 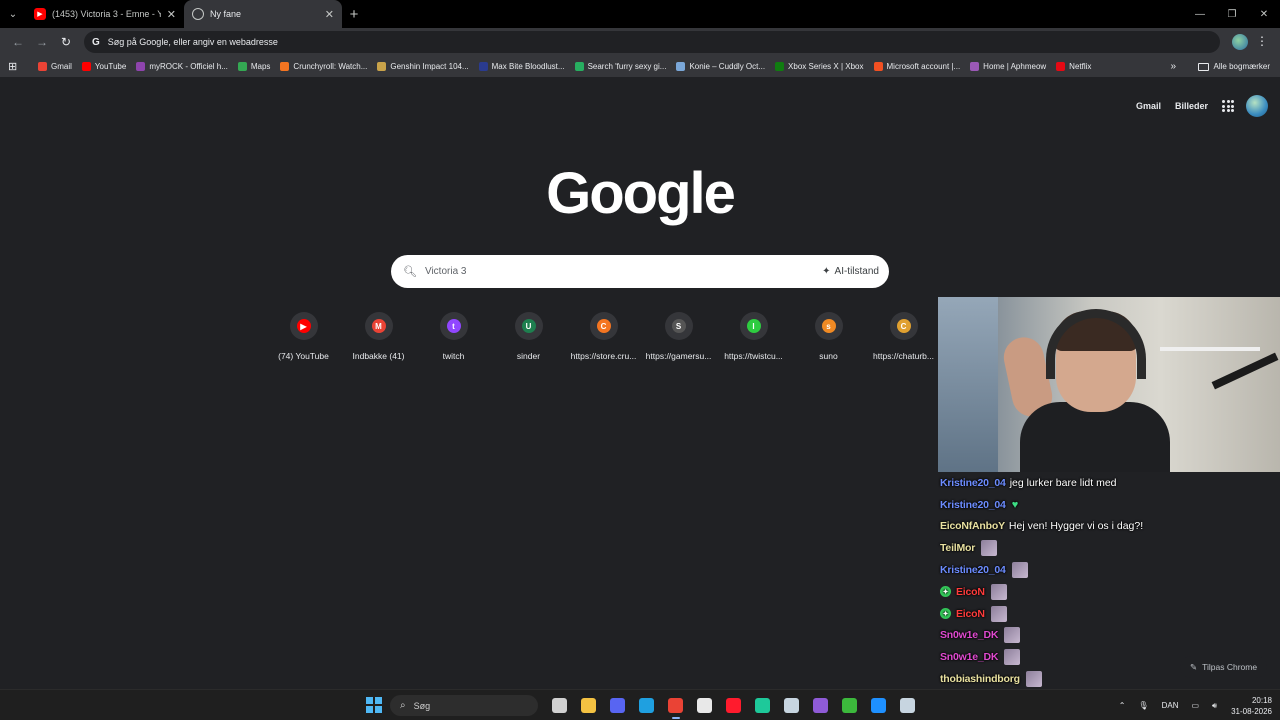 What do you see at coordinates (374, 705) in the screenshot?
I see `start-button` at bounding box center [374, 705].